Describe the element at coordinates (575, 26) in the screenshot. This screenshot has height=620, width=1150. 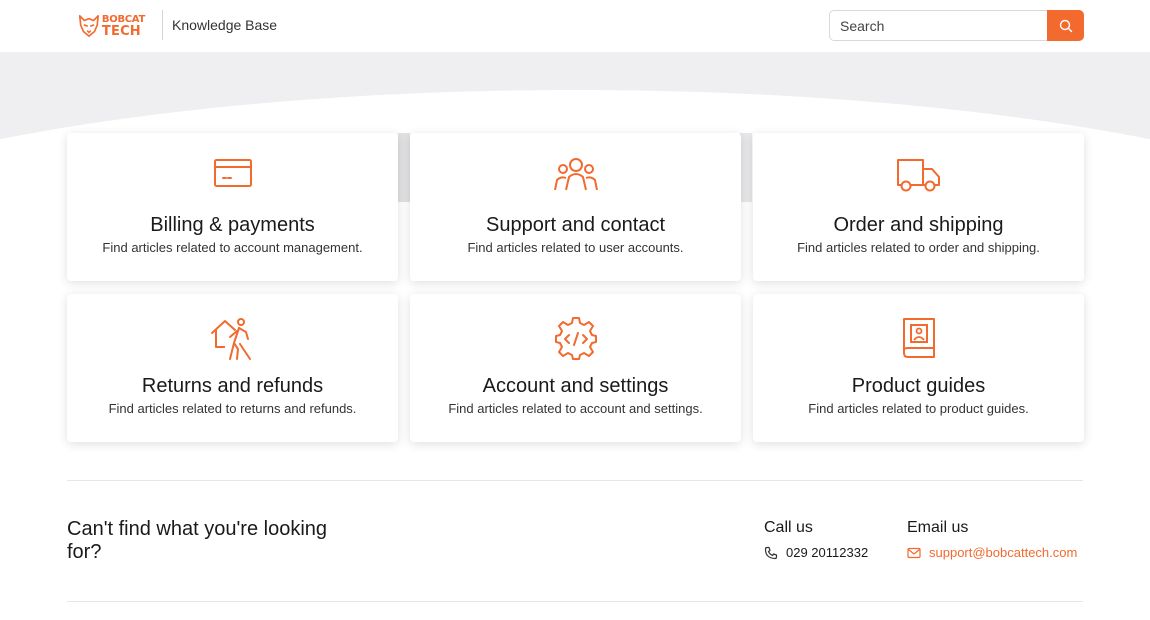
I see `site-header: BOBCAT TECH Knowledge Base` at that location.